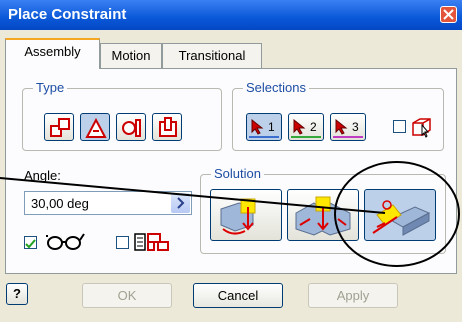 Image resolution: width=462 pixels, height=322 pixels. I want to click on show-preview-checkbox, so click(30, 242).